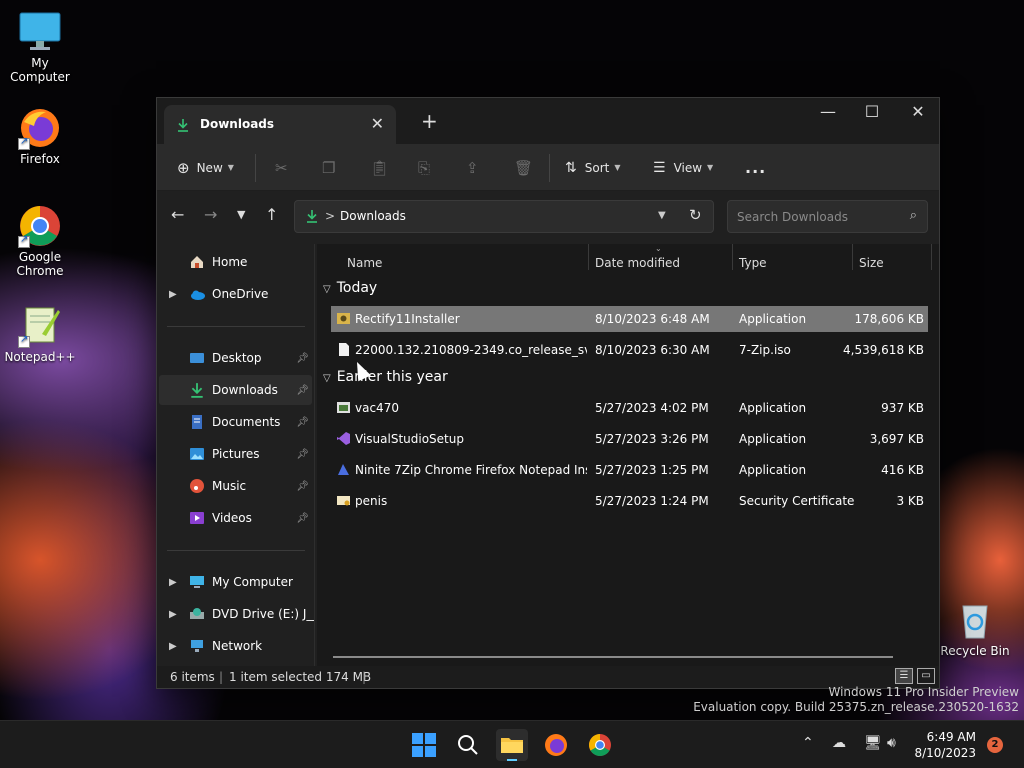 This screenshot has width=1024, height=768. What do you see at coordinates (312, 217) in the screenshot?
I see `download-arrow-icon` at bounding box center [312, 217].